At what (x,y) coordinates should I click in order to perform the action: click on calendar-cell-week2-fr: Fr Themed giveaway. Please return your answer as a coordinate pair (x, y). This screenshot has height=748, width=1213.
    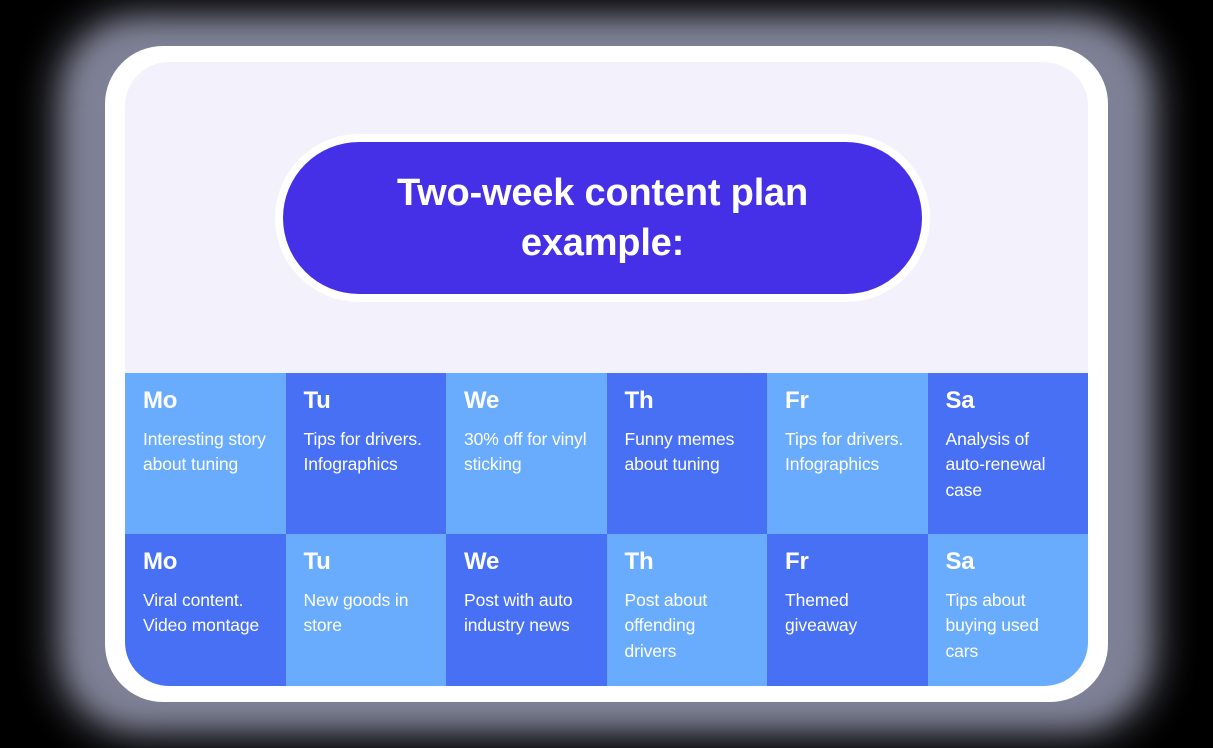
    Looking at the image, I should click on (847, 610).